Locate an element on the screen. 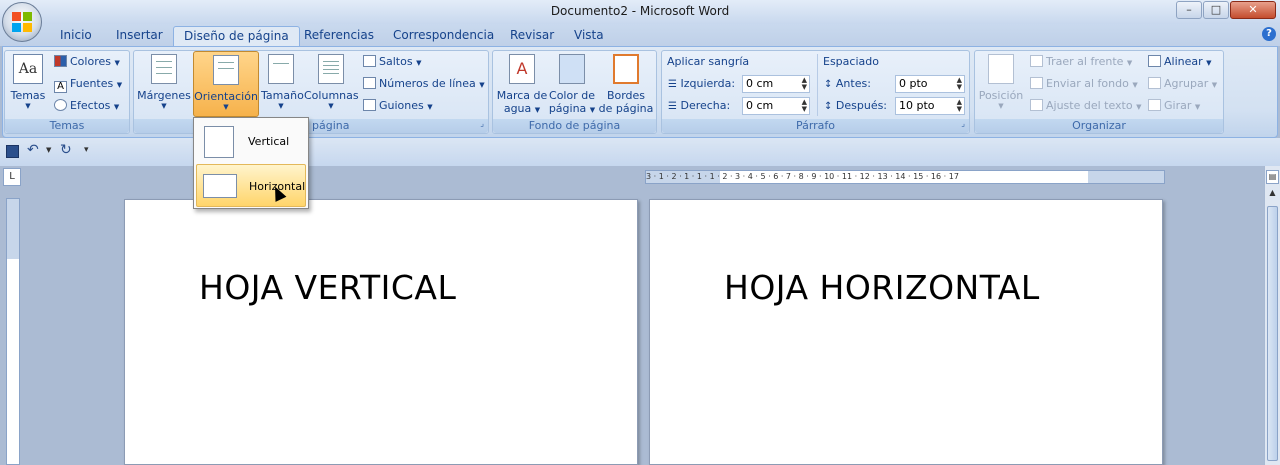 The image size is (1280, 465). minimize-button: – is located at coordinates (1189, 10).